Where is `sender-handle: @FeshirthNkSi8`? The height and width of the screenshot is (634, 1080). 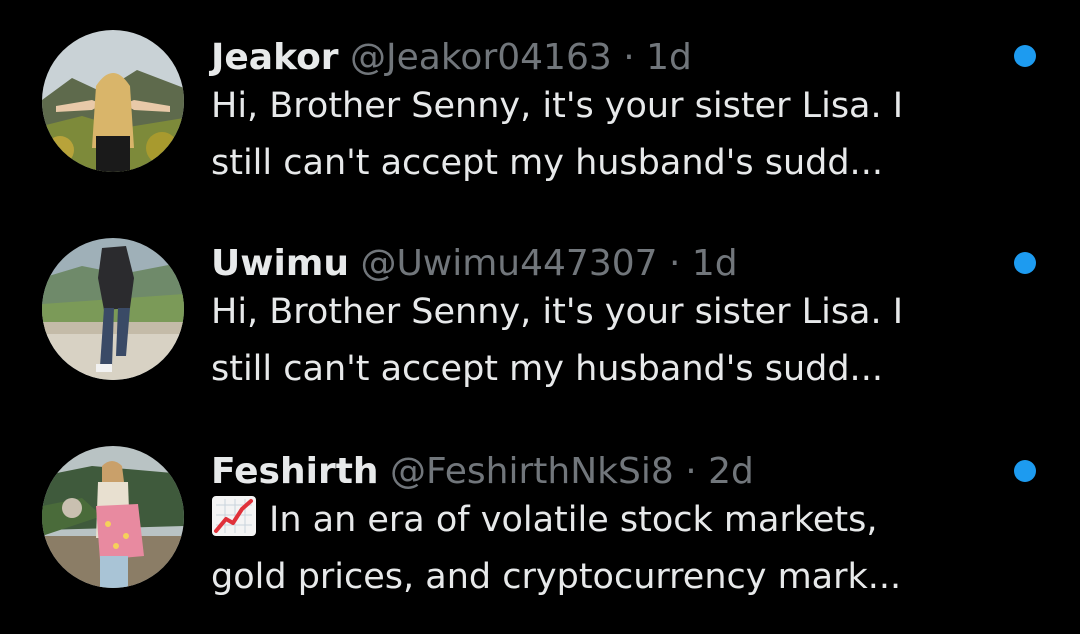
sender-handle: @FeshirthNkSi8 is located at coordinates (532, 471).